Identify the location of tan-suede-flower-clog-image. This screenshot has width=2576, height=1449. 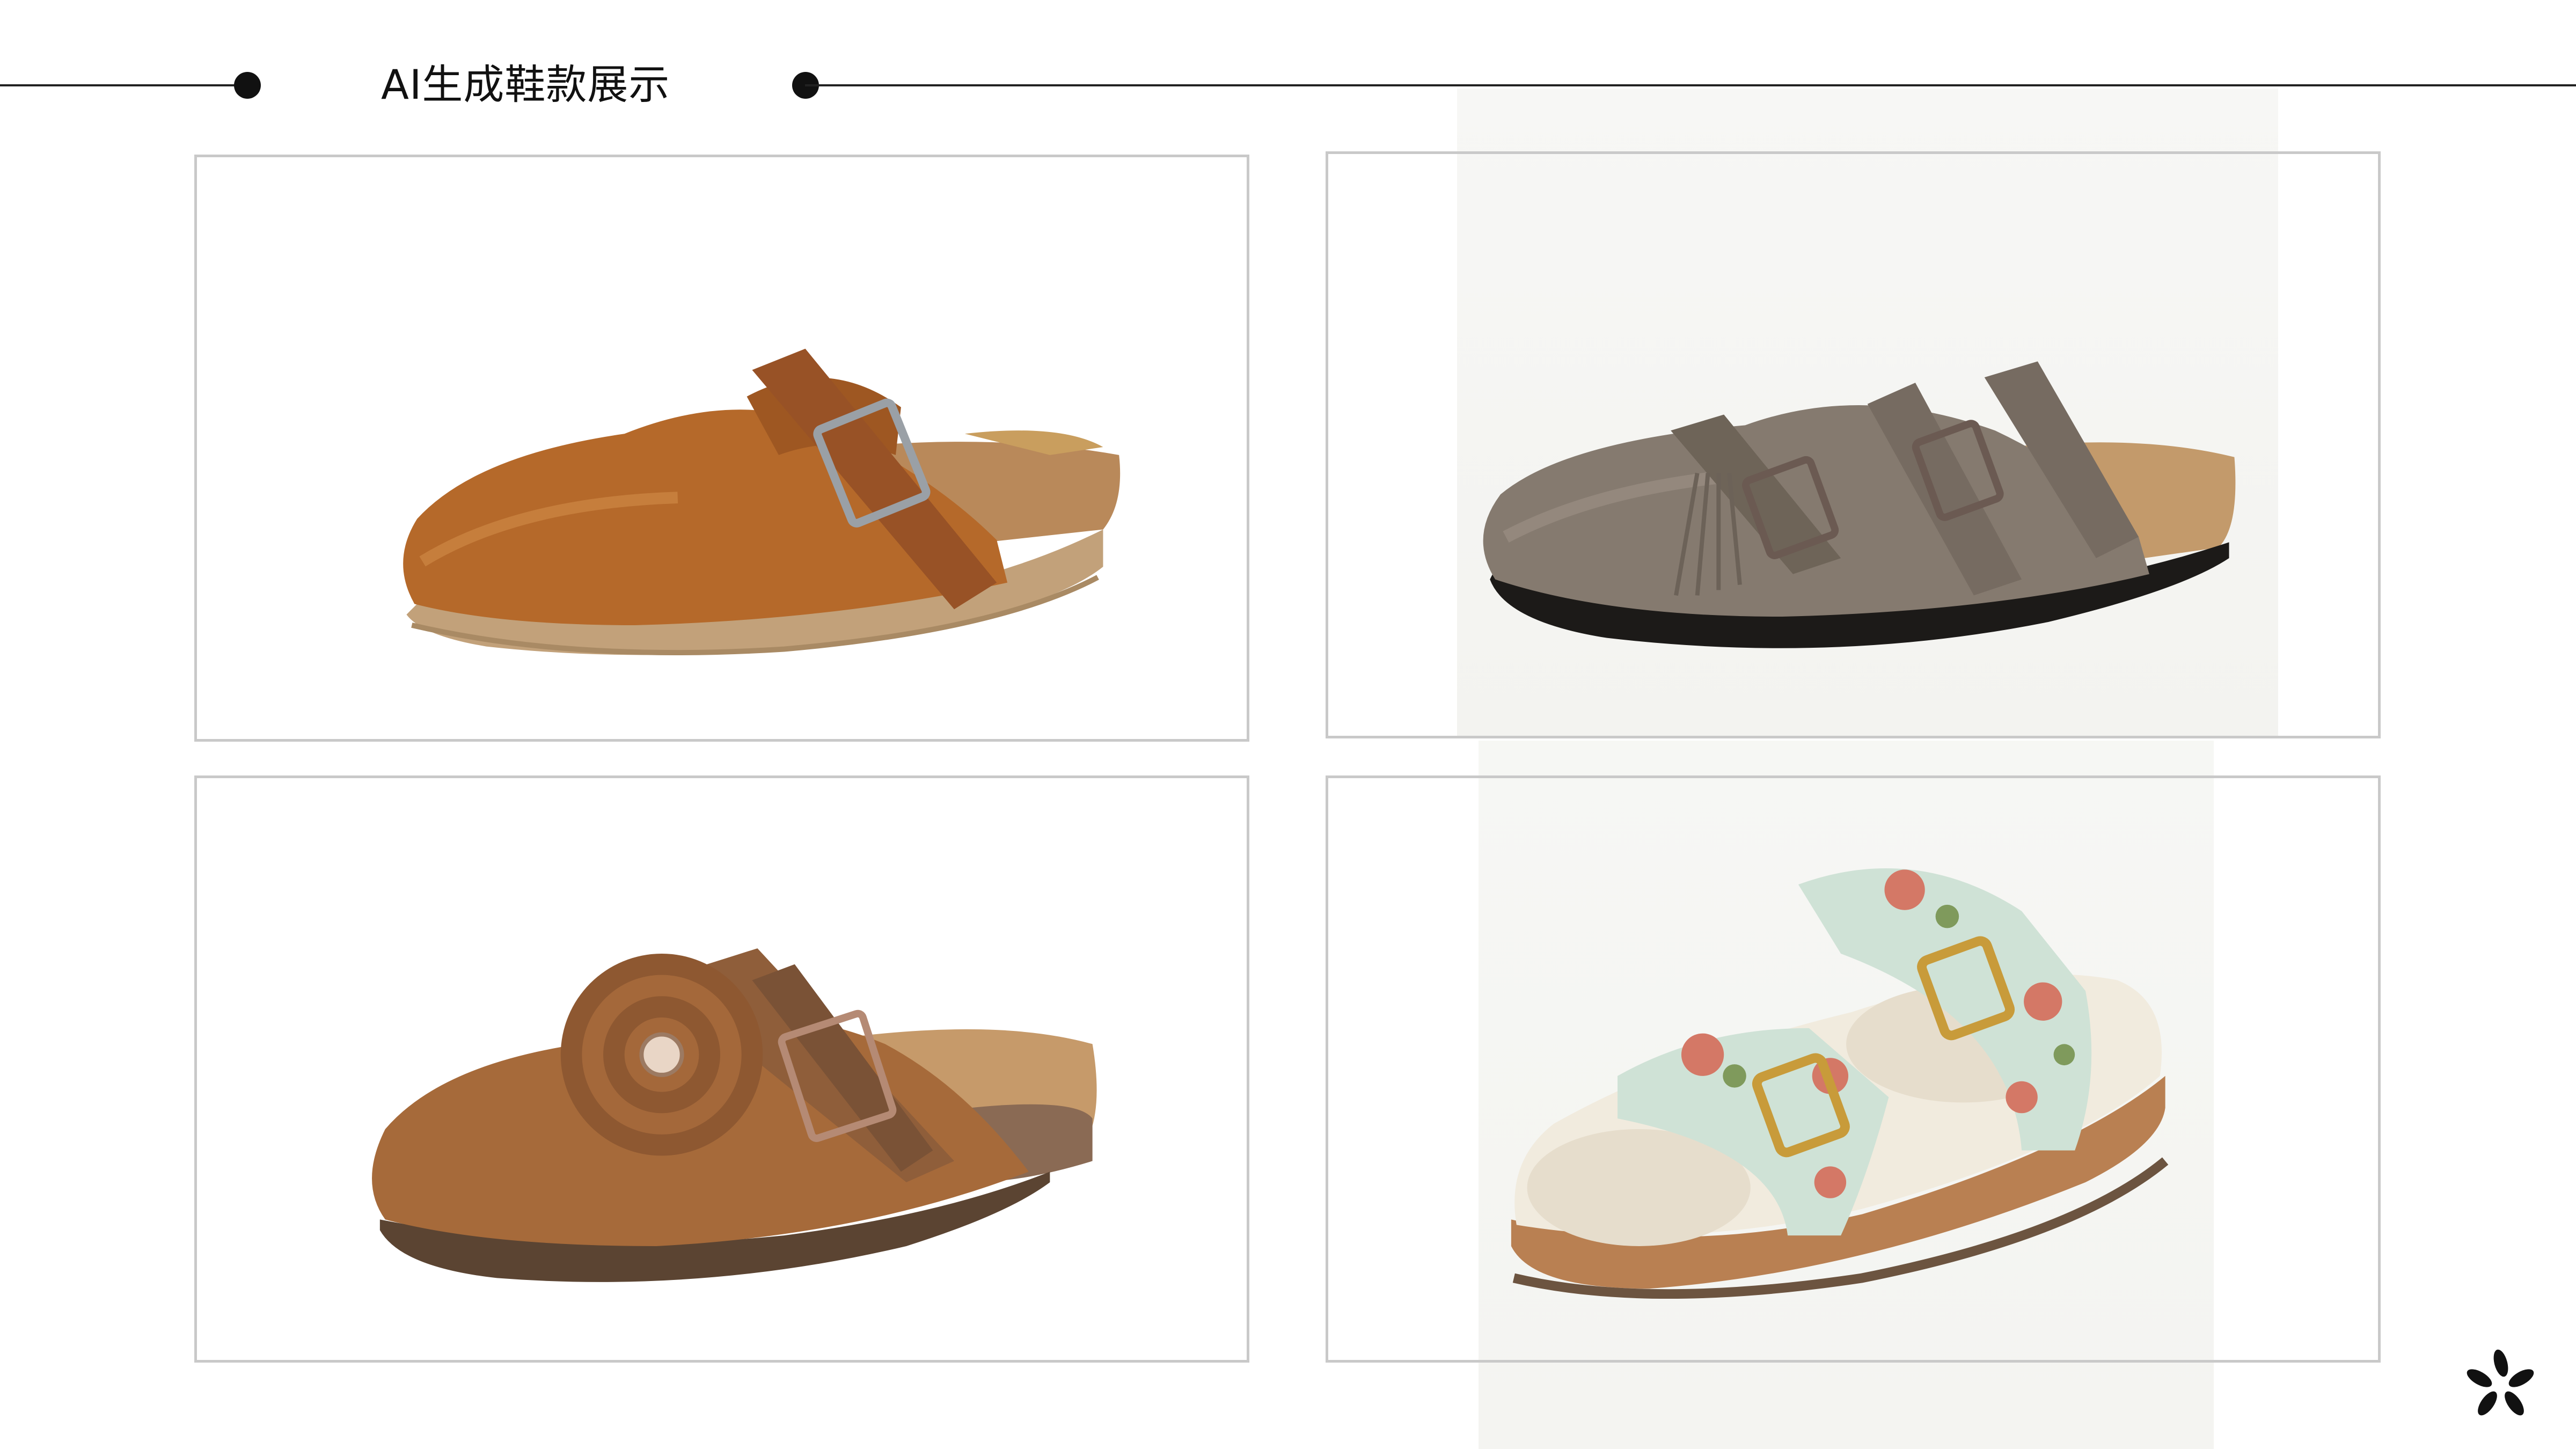
(734, 1115).